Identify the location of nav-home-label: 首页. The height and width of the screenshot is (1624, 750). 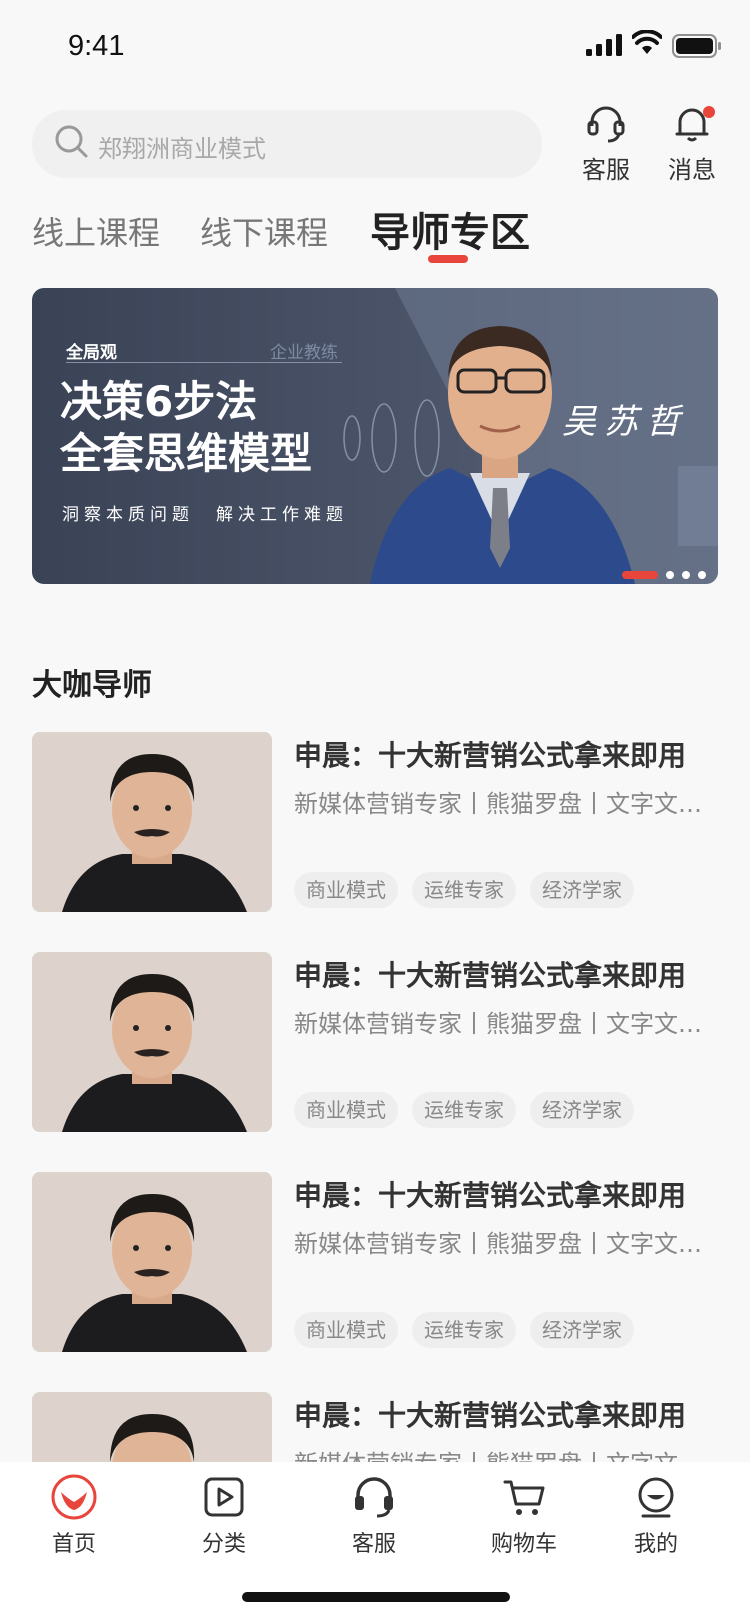
(73, 1544).